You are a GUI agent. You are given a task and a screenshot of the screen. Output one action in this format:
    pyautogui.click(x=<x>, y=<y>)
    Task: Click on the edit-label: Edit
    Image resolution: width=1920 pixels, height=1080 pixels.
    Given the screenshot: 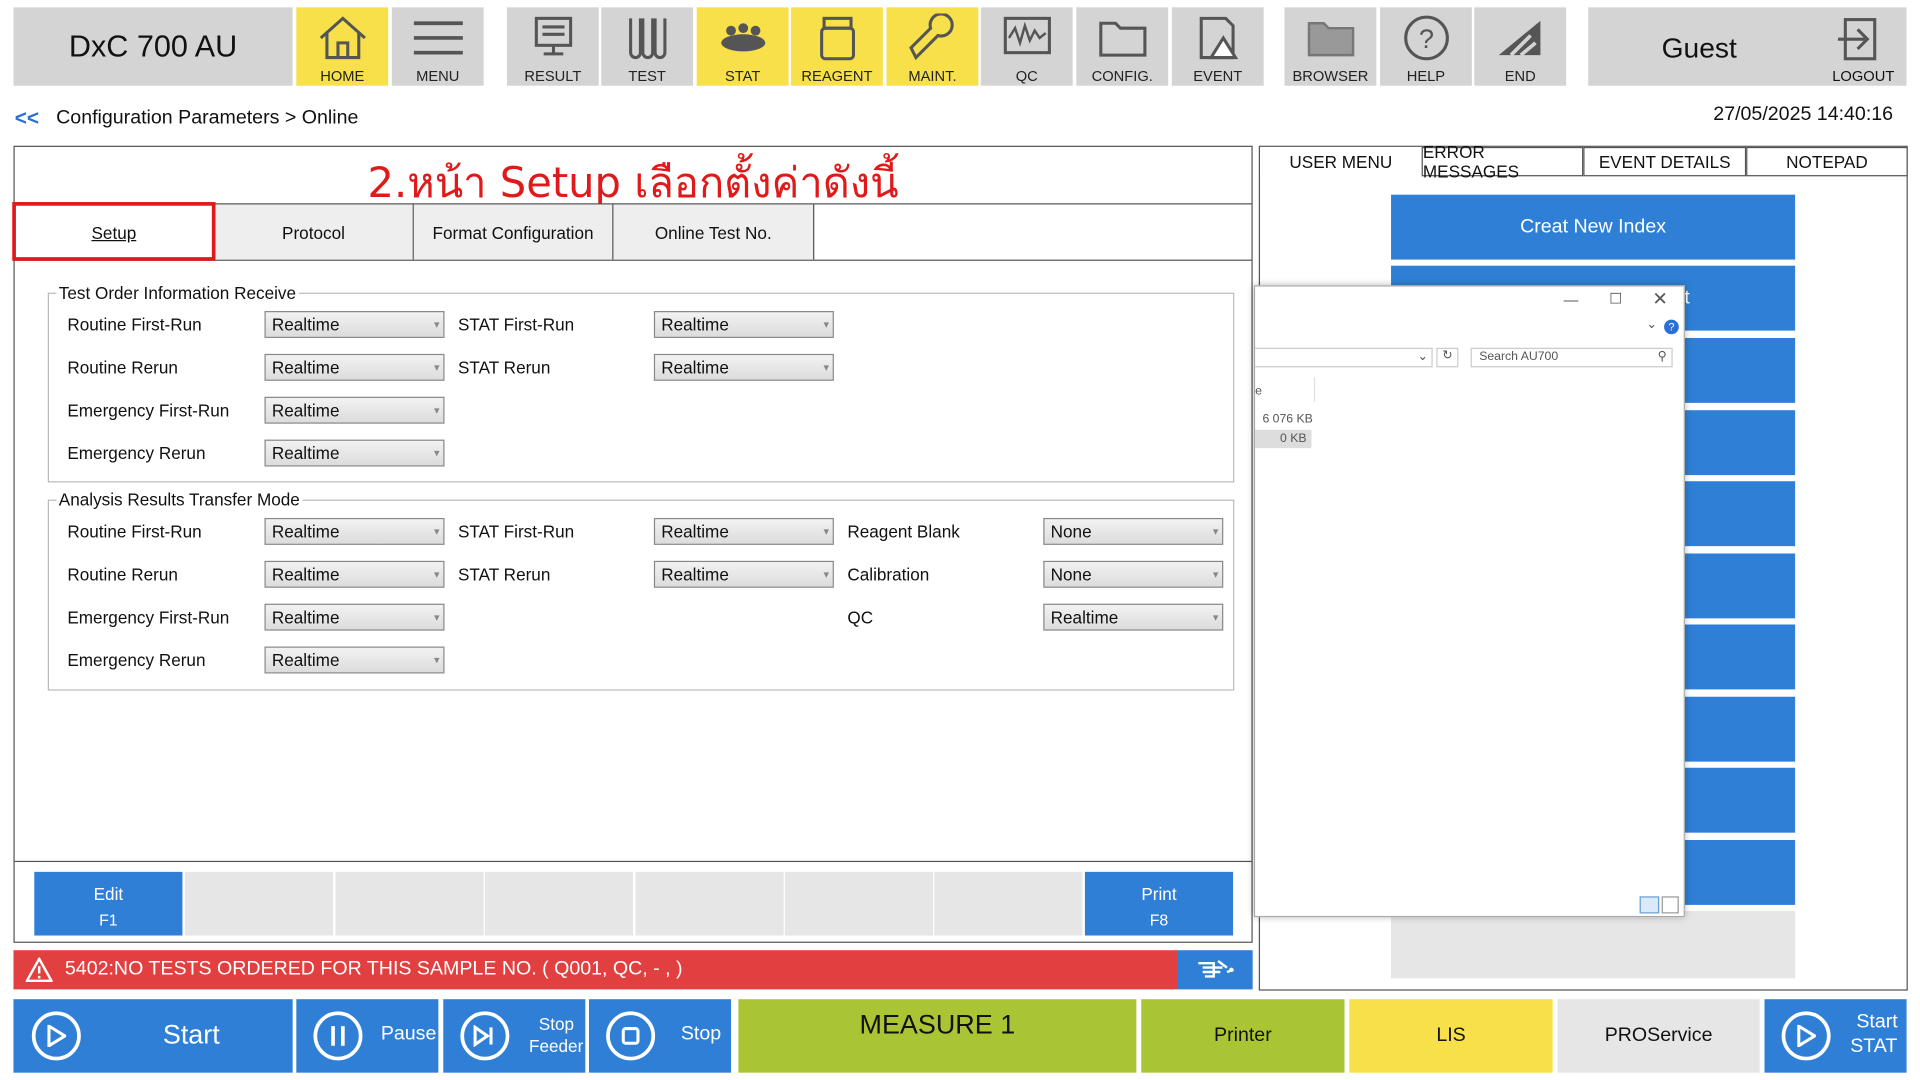 What is the action you would take?
    pyautogui.click(x=108, y=894)
    